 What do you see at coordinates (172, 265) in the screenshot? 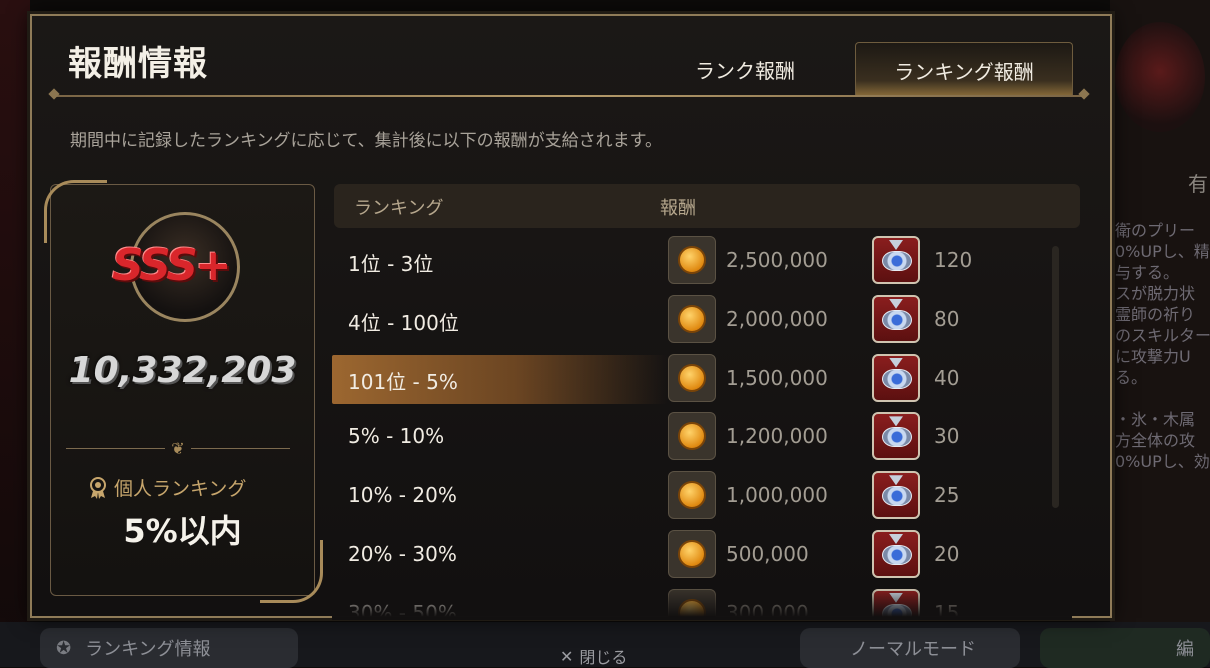
I see `rank-badge-text: SSS+` at bounding box center [172, 265].